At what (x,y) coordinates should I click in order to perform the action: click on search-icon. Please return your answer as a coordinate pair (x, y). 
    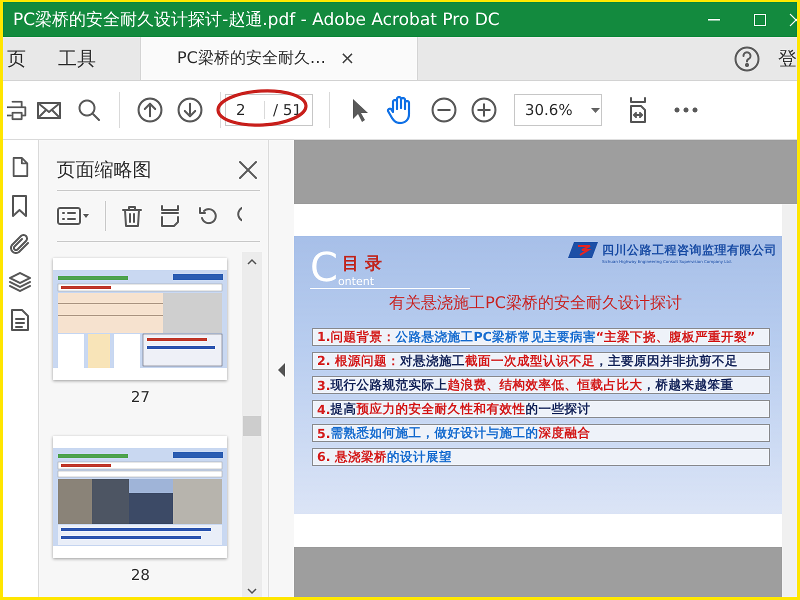
    Looking at the image, I should click on (89, 110).